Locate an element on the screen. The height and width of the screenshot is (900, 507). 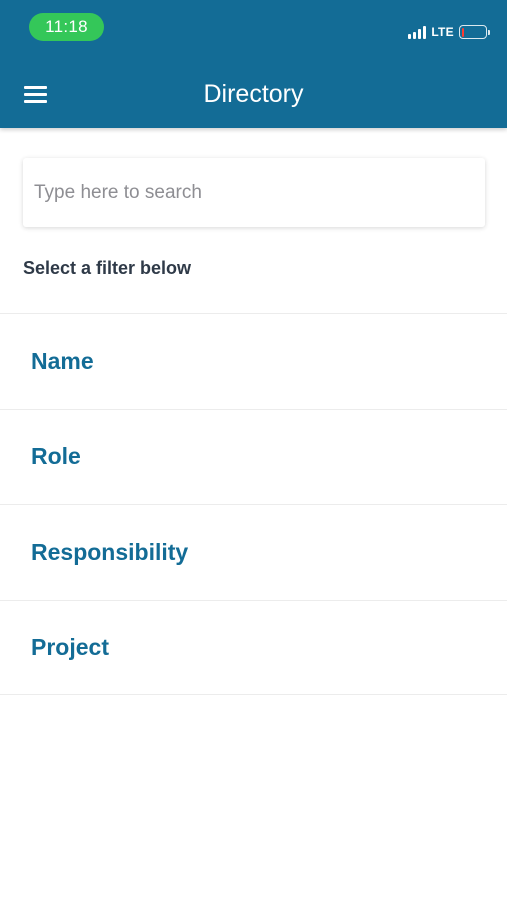
page-title: Directory is located at coordinates (253, 94).